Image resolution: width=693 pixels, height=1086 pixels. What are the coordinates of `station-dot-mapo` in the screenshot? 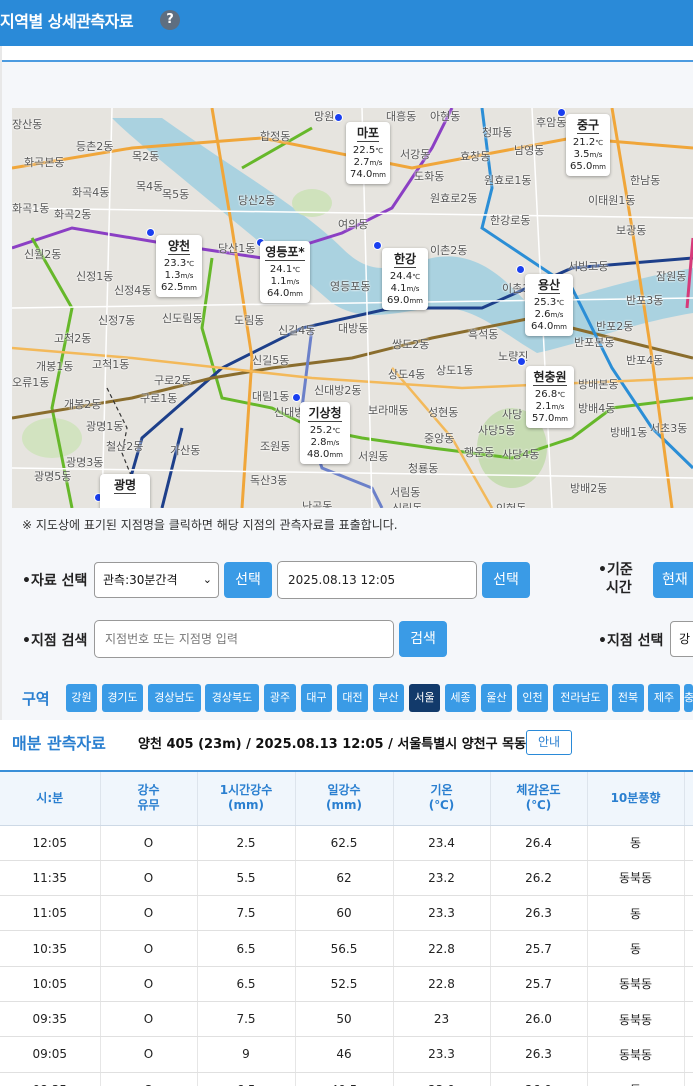 It's located at (338, 117).